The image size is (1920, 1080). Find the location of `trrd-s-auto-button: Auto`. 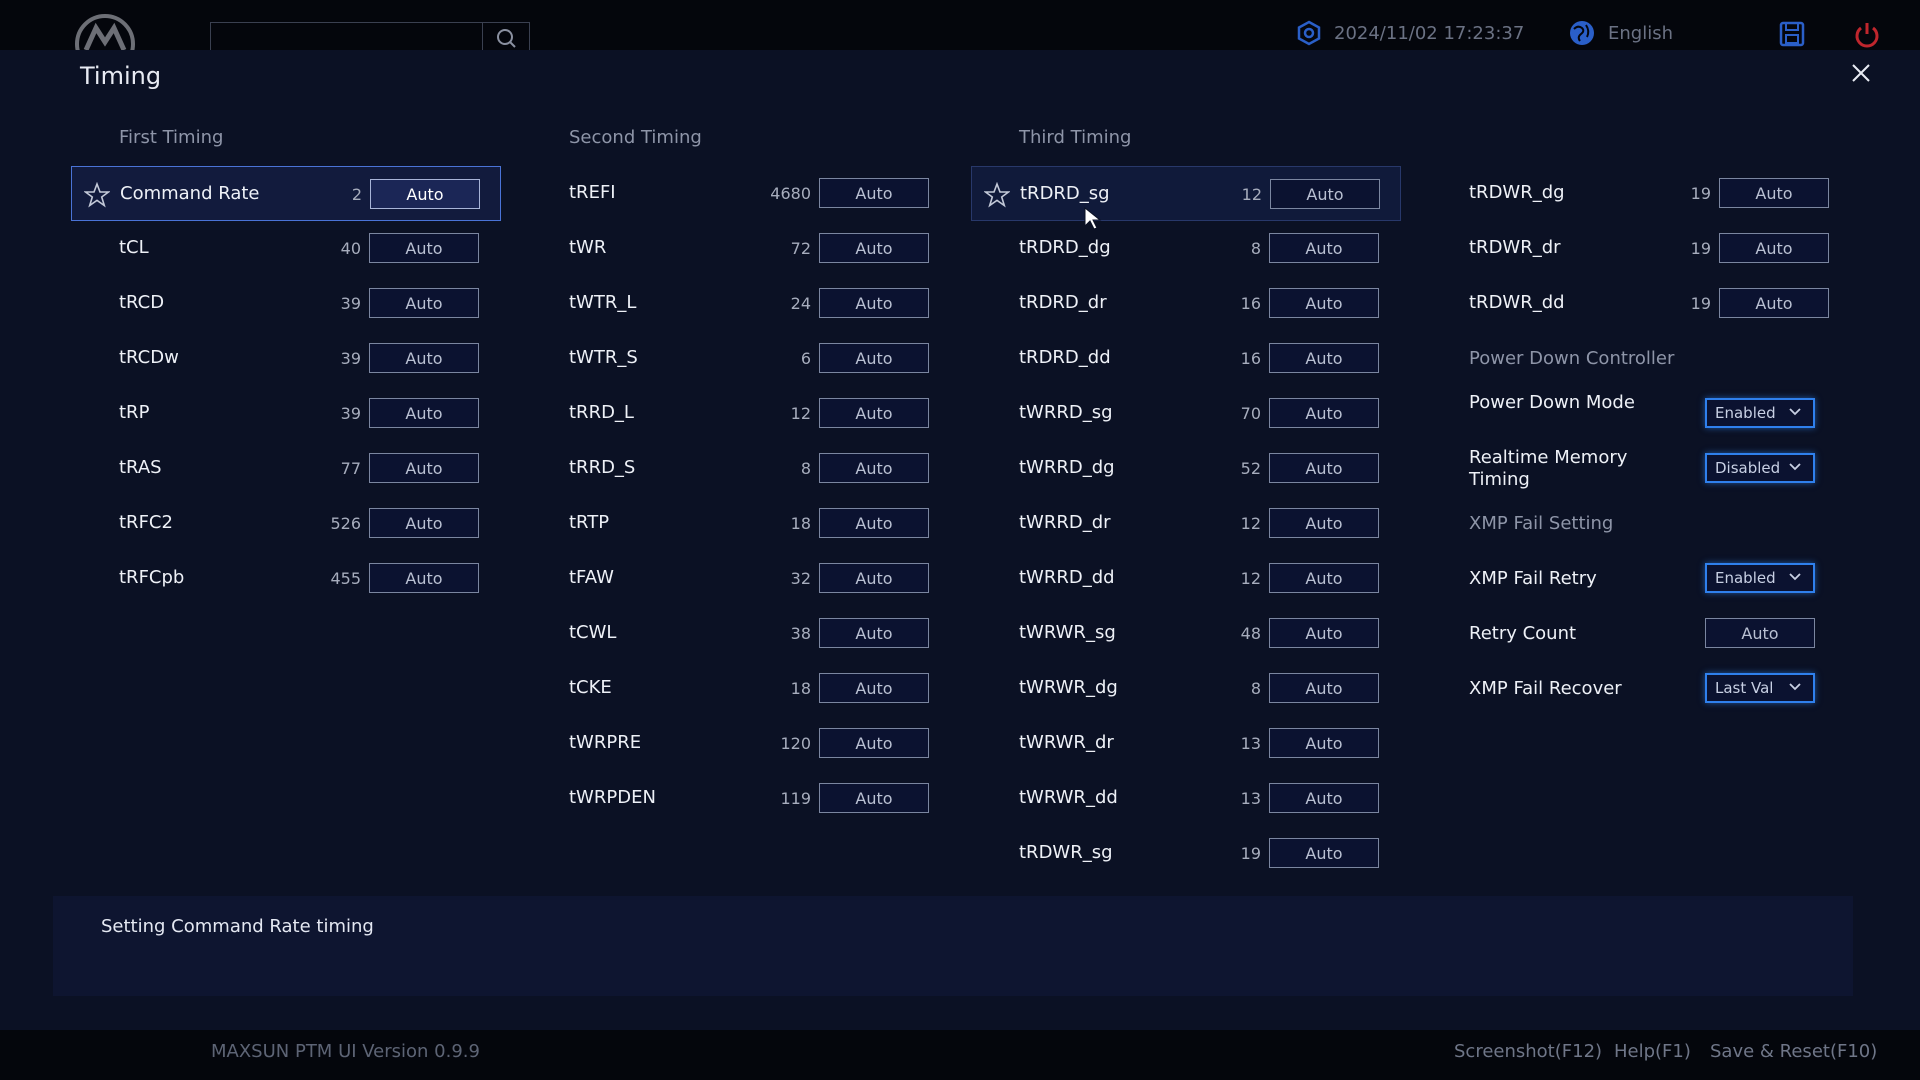

trrd-s-auto-button: Auto is located at coordinates (874, 468).